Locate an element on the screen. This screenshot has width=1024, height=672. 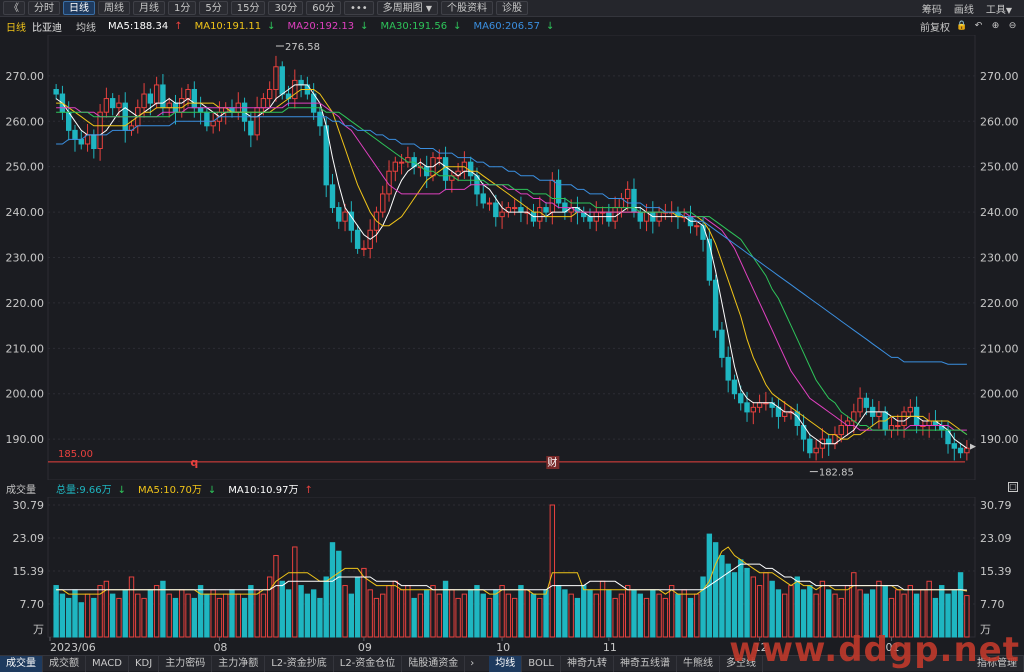
adjust-mode-button: 前复权 is located at coordinates (935, 26).